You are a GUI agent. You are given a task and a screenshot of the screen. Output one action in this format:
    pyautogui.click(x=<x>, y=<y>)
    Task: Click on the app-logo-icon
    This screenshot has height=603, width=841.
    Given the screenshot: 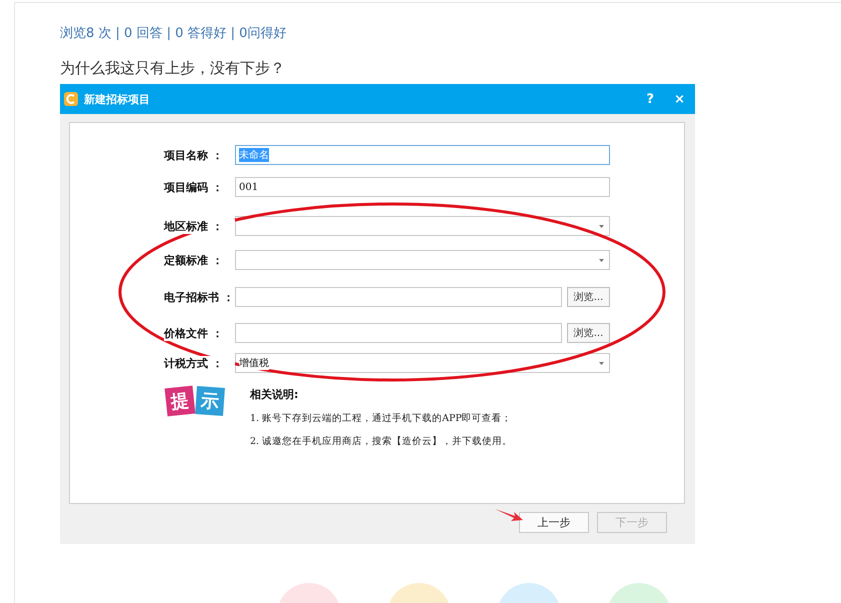 What is the action you would take?
    pyautogui.click(x=71, y=99)
    